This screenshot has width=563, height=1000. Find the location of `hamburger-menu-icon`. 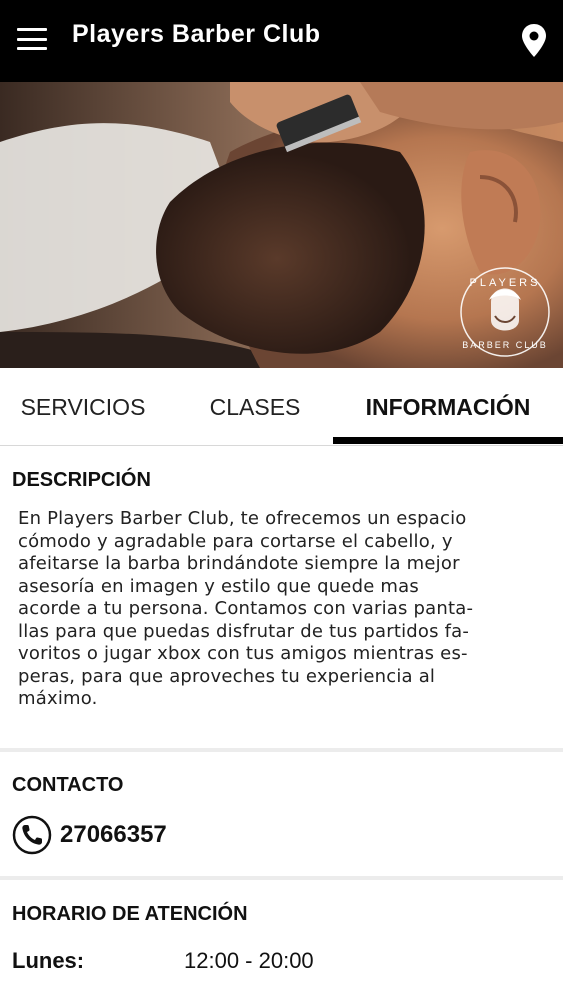

hamburger-menu-icon is located at coordinates (32, 39).